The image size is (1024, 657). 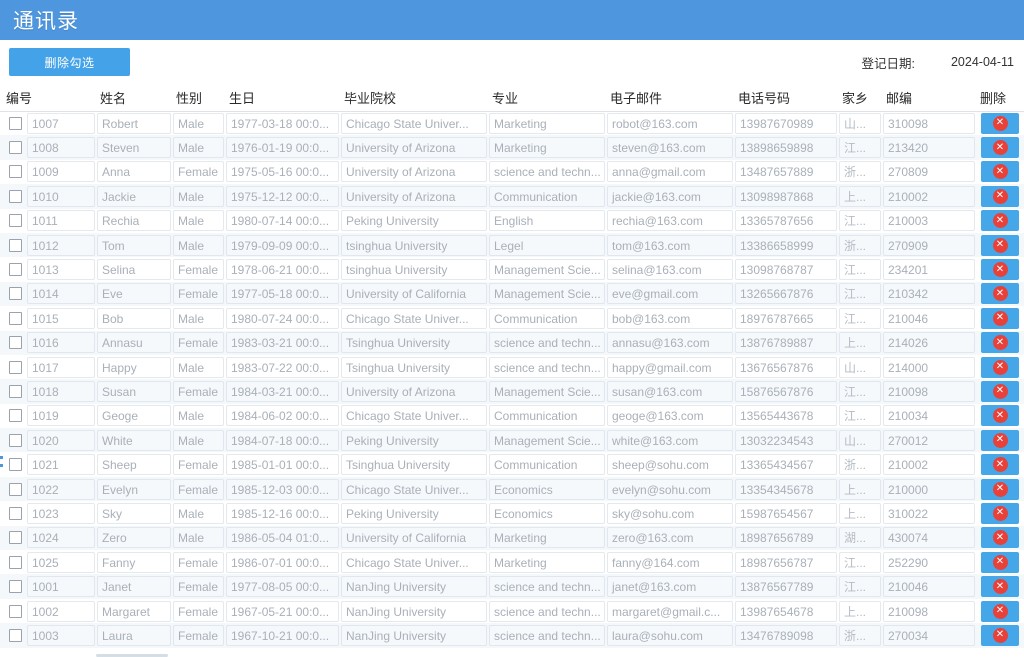 What do you see at coordinates (61, 391) in the screenshot?
I see `id-field: 1018` at bounding box center [61, 391].